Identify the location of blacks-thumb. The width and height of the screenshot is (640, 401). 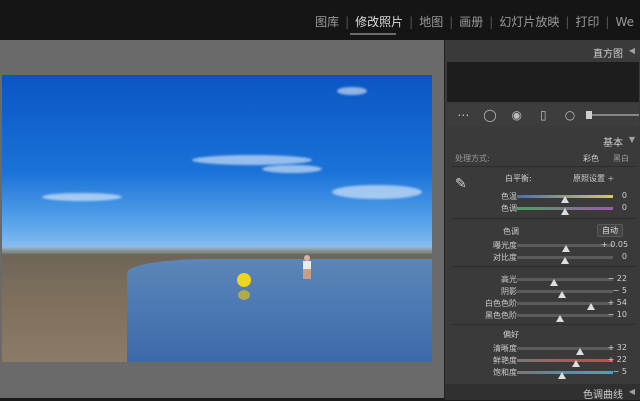
(560, 318).